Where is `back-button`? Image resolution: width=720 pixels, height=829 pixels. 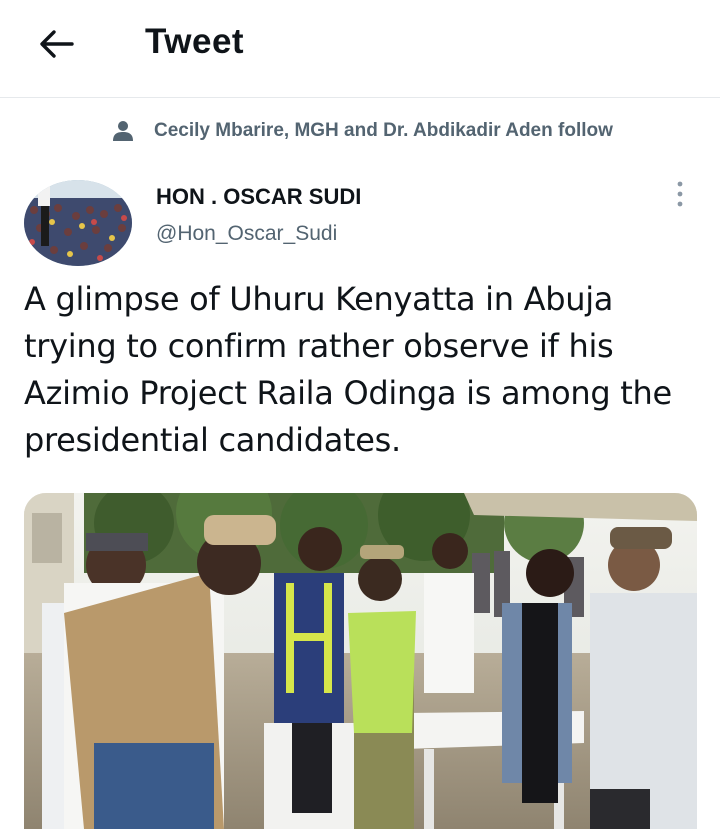 back-button is located at coordinates (56, 44).